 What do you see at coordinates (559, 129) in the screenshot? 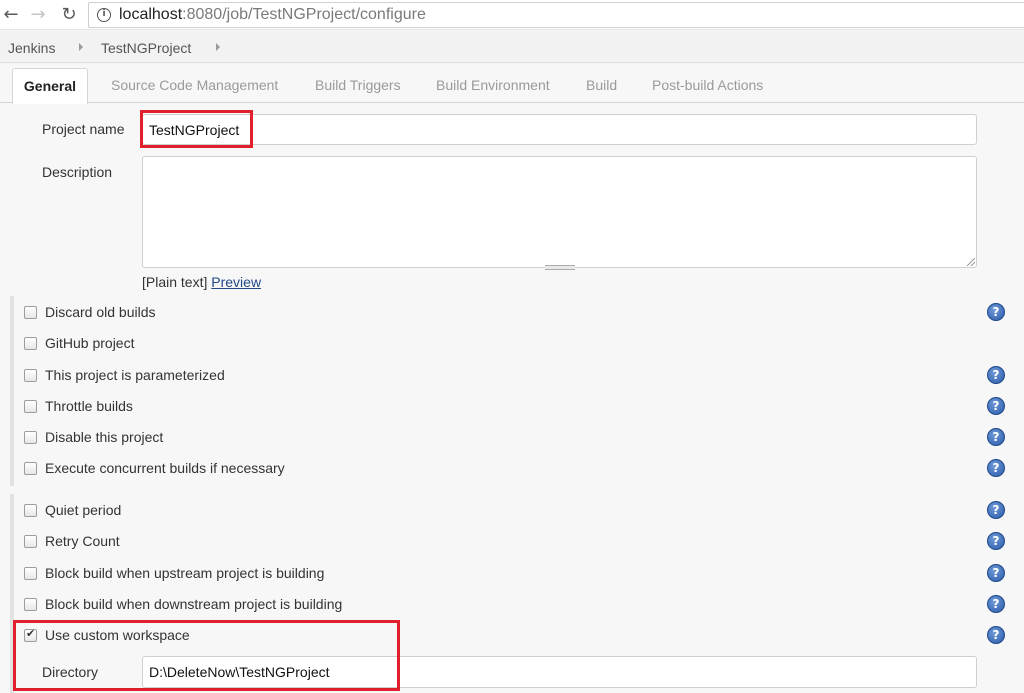
I see `project-name-input: TestNGProject` at bounding box center [559, 129].